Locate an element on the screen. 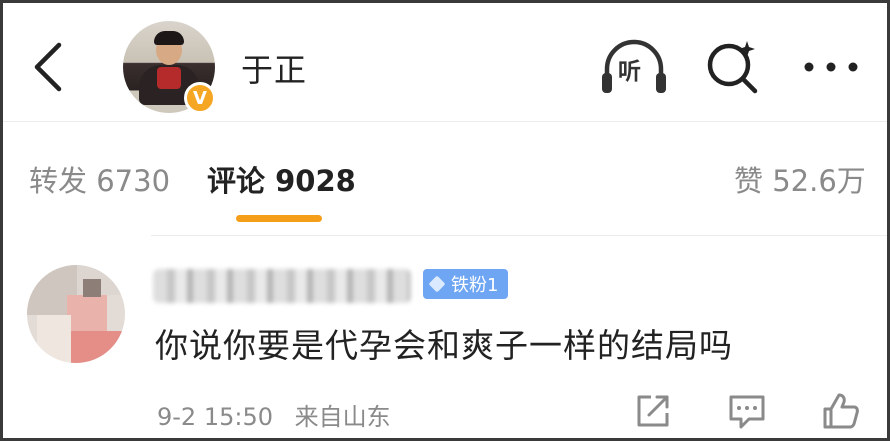  more-dots-icon is located at coordinates (831, 67).